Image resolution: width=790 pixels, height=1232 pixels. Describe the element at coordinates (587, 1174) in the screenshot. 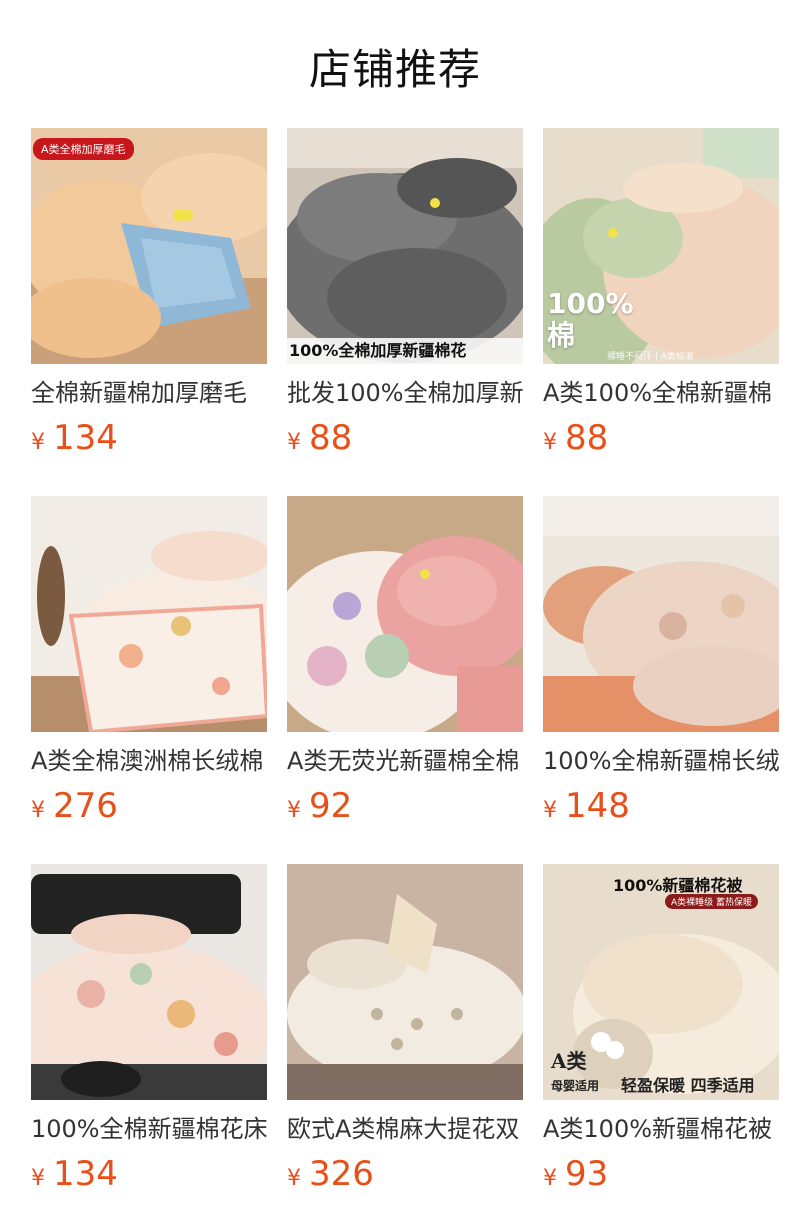

I see `price-value: 93` at that location.